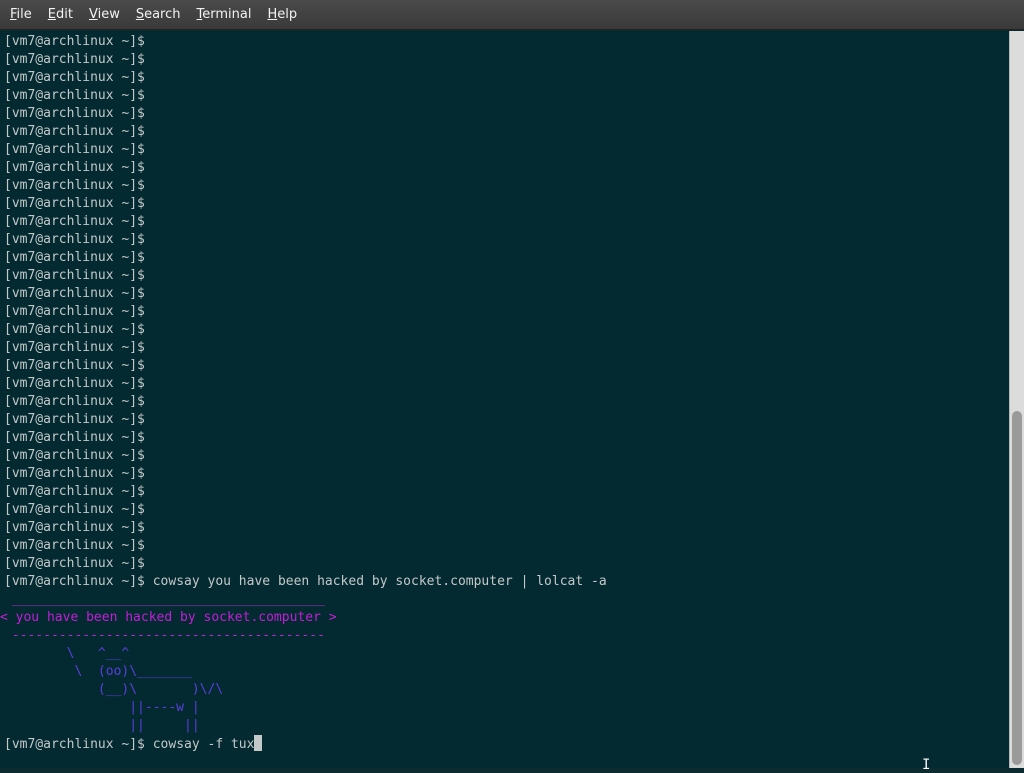 The image size is (1024, 773). What do you see at coordinates (305, 654) in the screenshot?
I see `cow-ascii-line: \ ^__^` at bounding box center [305, 654].